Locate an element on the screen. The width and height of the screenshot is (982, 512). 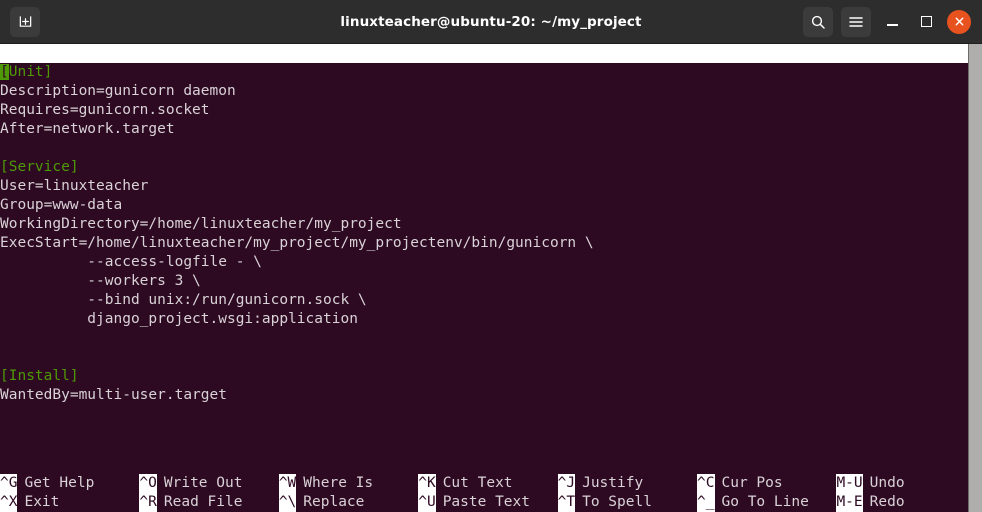
shortcut-item: ^\ Replace is located at coordinates (321, 502).